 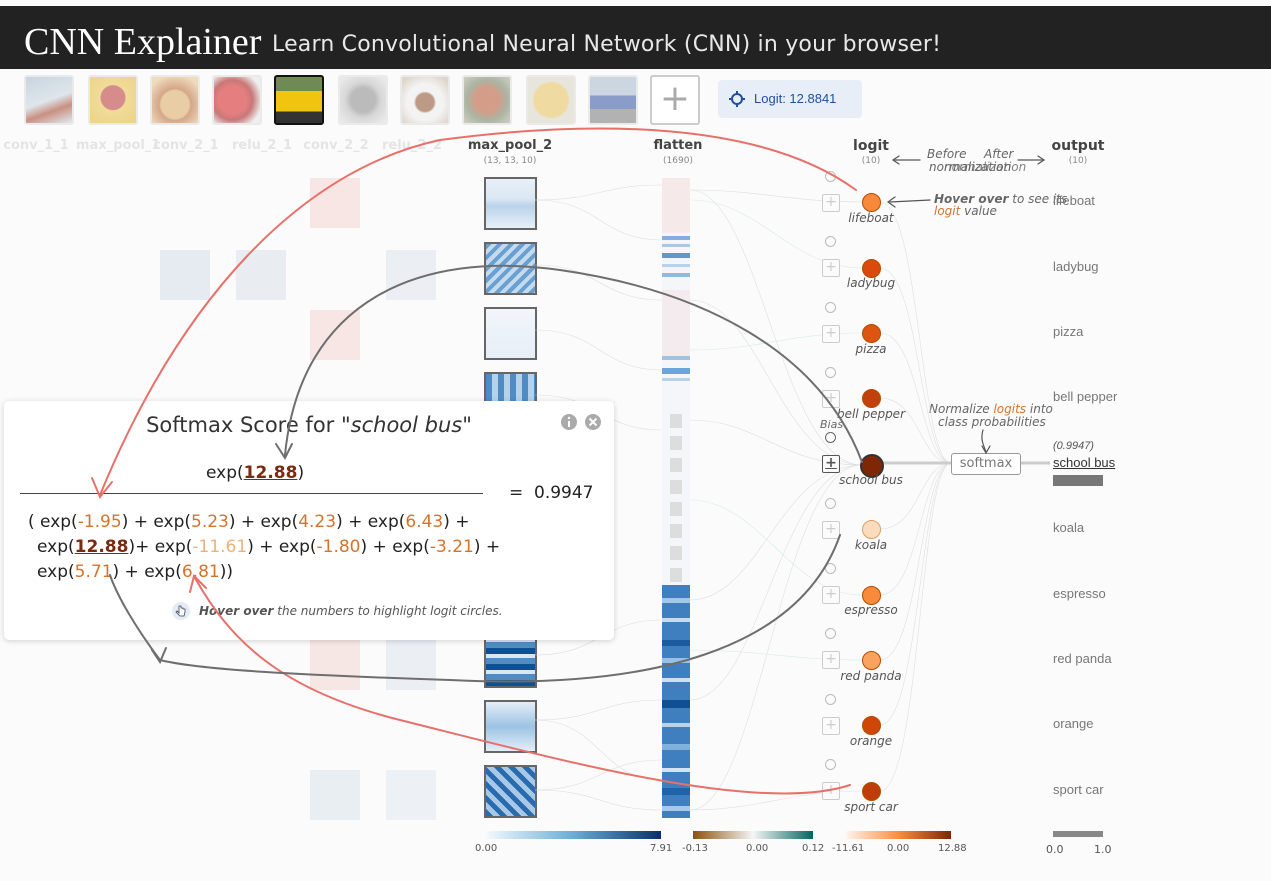 I want to click on logit-label: ladybug, so click(x=871, y=283).